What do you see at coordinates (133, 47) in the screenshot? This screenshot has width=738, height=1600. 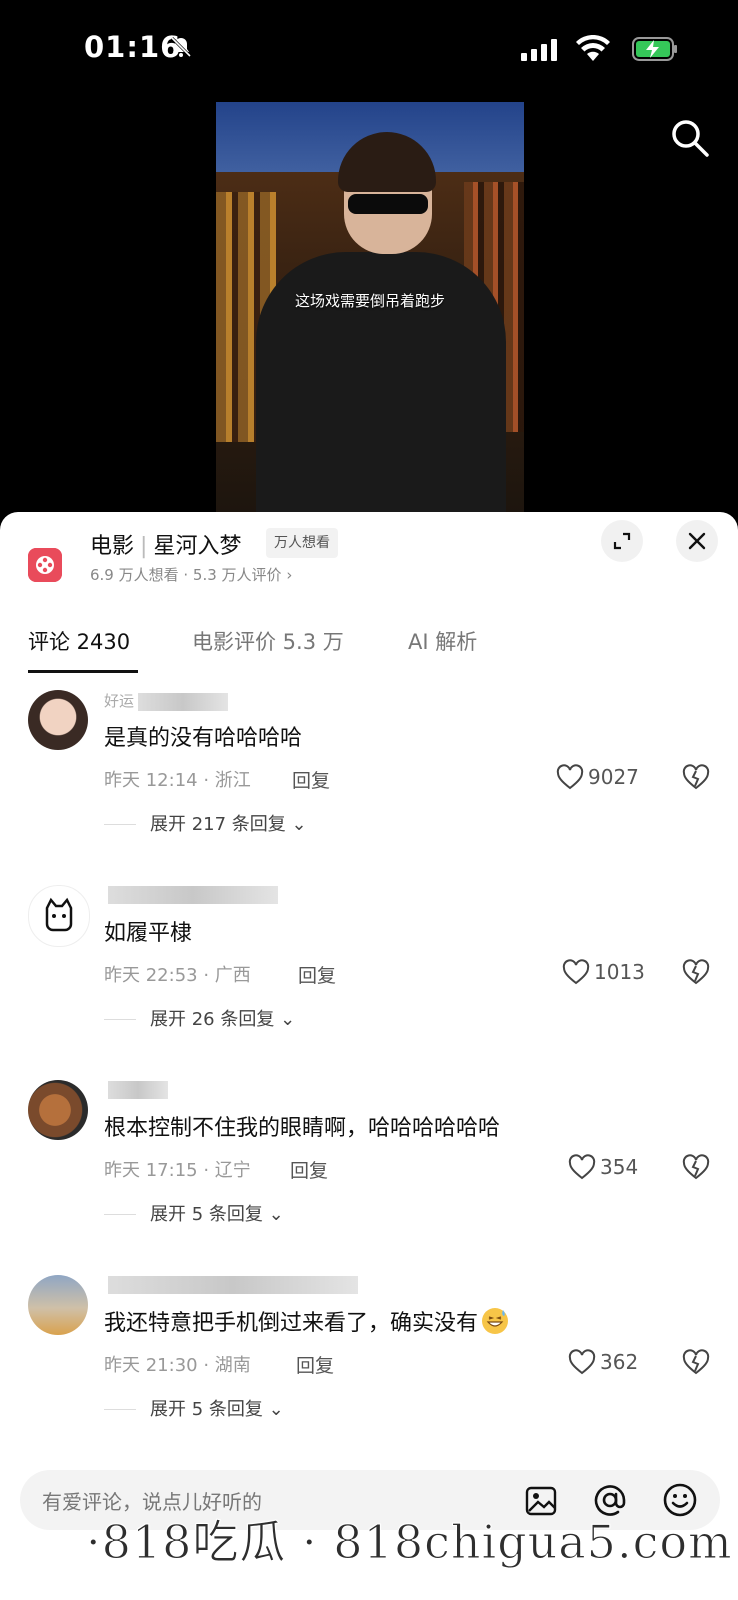 I see `status-time: 01:16` at bounding box center [133, 47].